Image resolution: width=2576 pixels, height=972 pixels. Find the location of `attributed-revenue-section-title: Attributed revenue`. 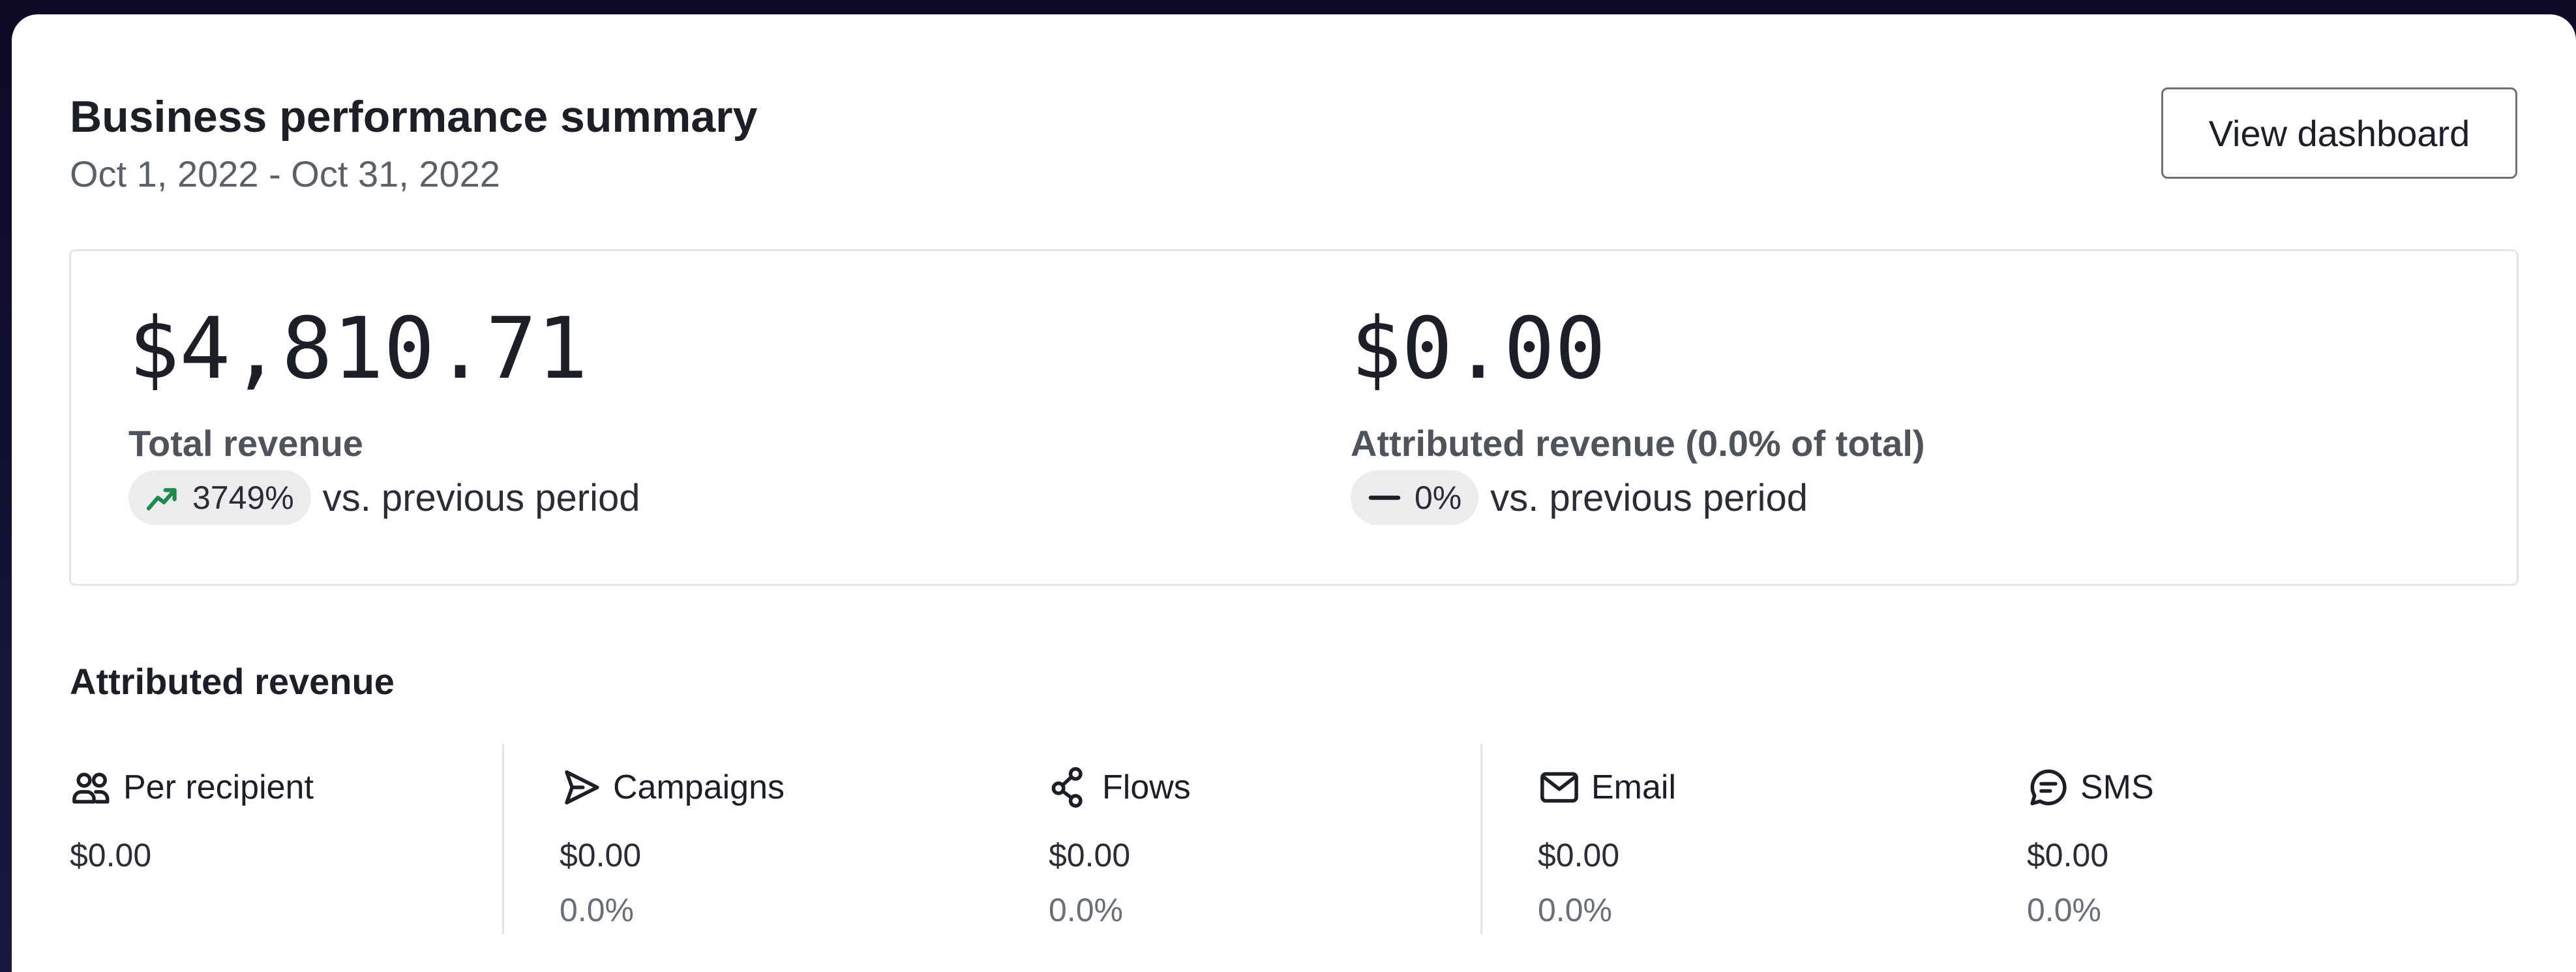

attributed-revenue-section-title: Attributed revenue is located at coordinates (232, 682).